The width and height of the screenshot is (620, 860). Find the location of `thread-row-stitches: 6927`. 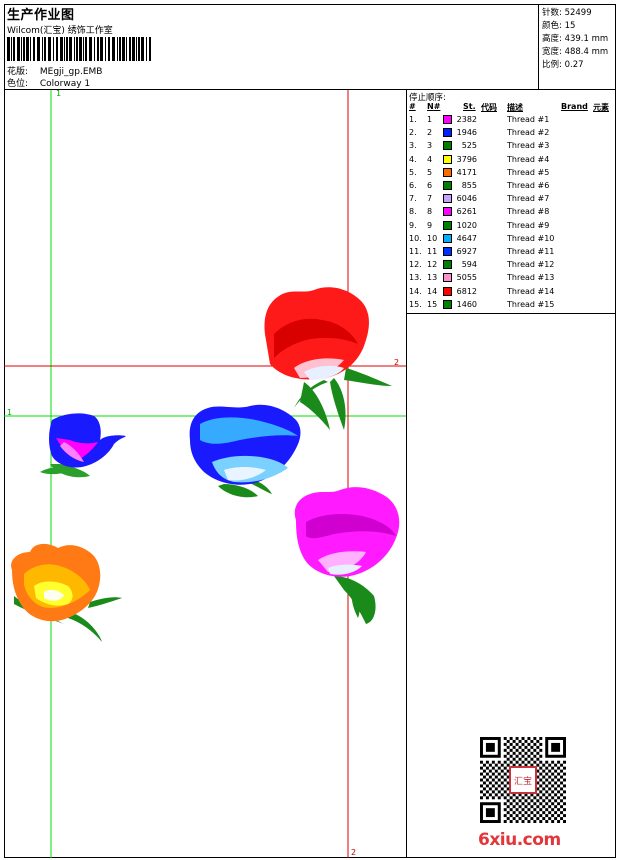

thread-row-stitches: 6927 is located at coordinates (466, 251).